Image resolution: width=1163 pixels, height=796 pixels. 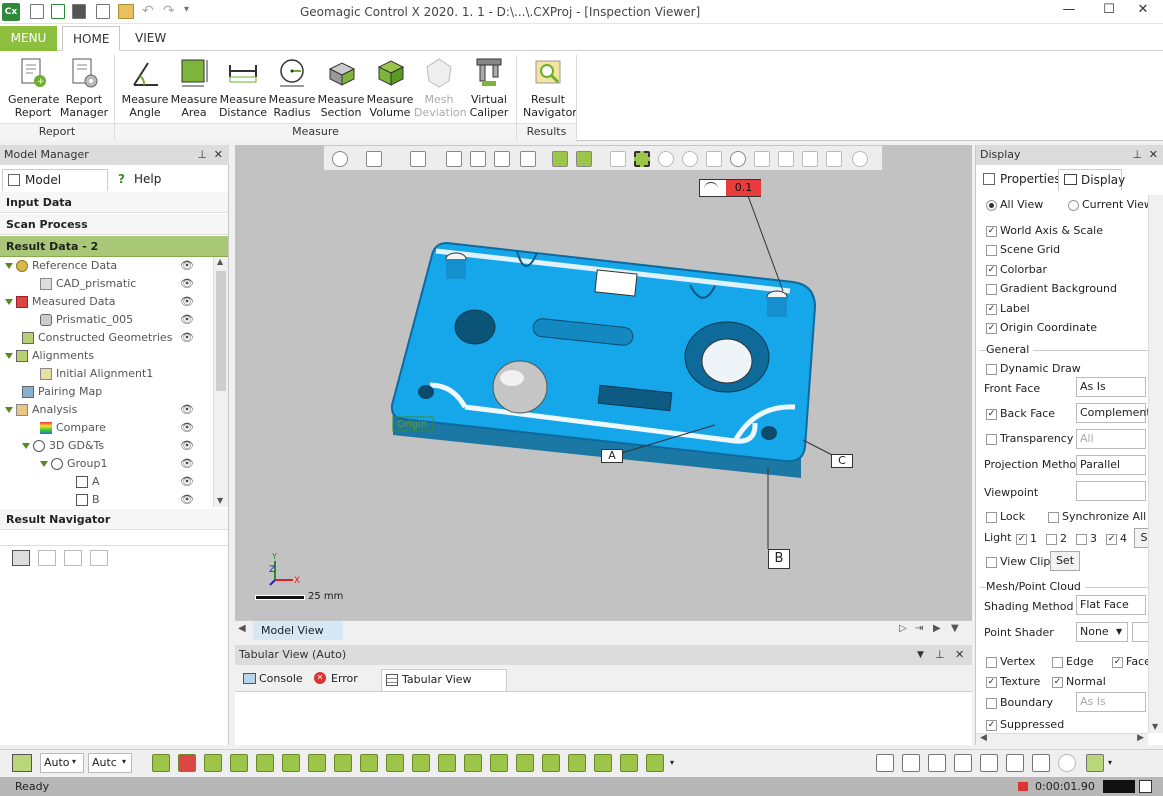 What do you see at coordinates (186, 9) in the screenshot?
I see `quick-access-dropdown-icon: ▾` at bounding box center [186, 9].